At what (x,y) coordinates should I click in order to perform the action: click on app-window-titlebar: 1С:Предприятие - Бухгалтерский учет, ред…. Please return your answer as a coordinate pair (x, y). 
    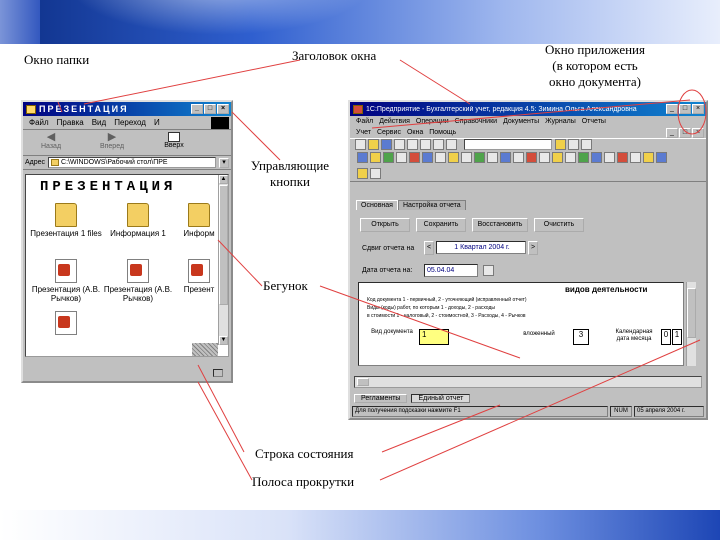
    Looking at the image, I should click on (528, 109).